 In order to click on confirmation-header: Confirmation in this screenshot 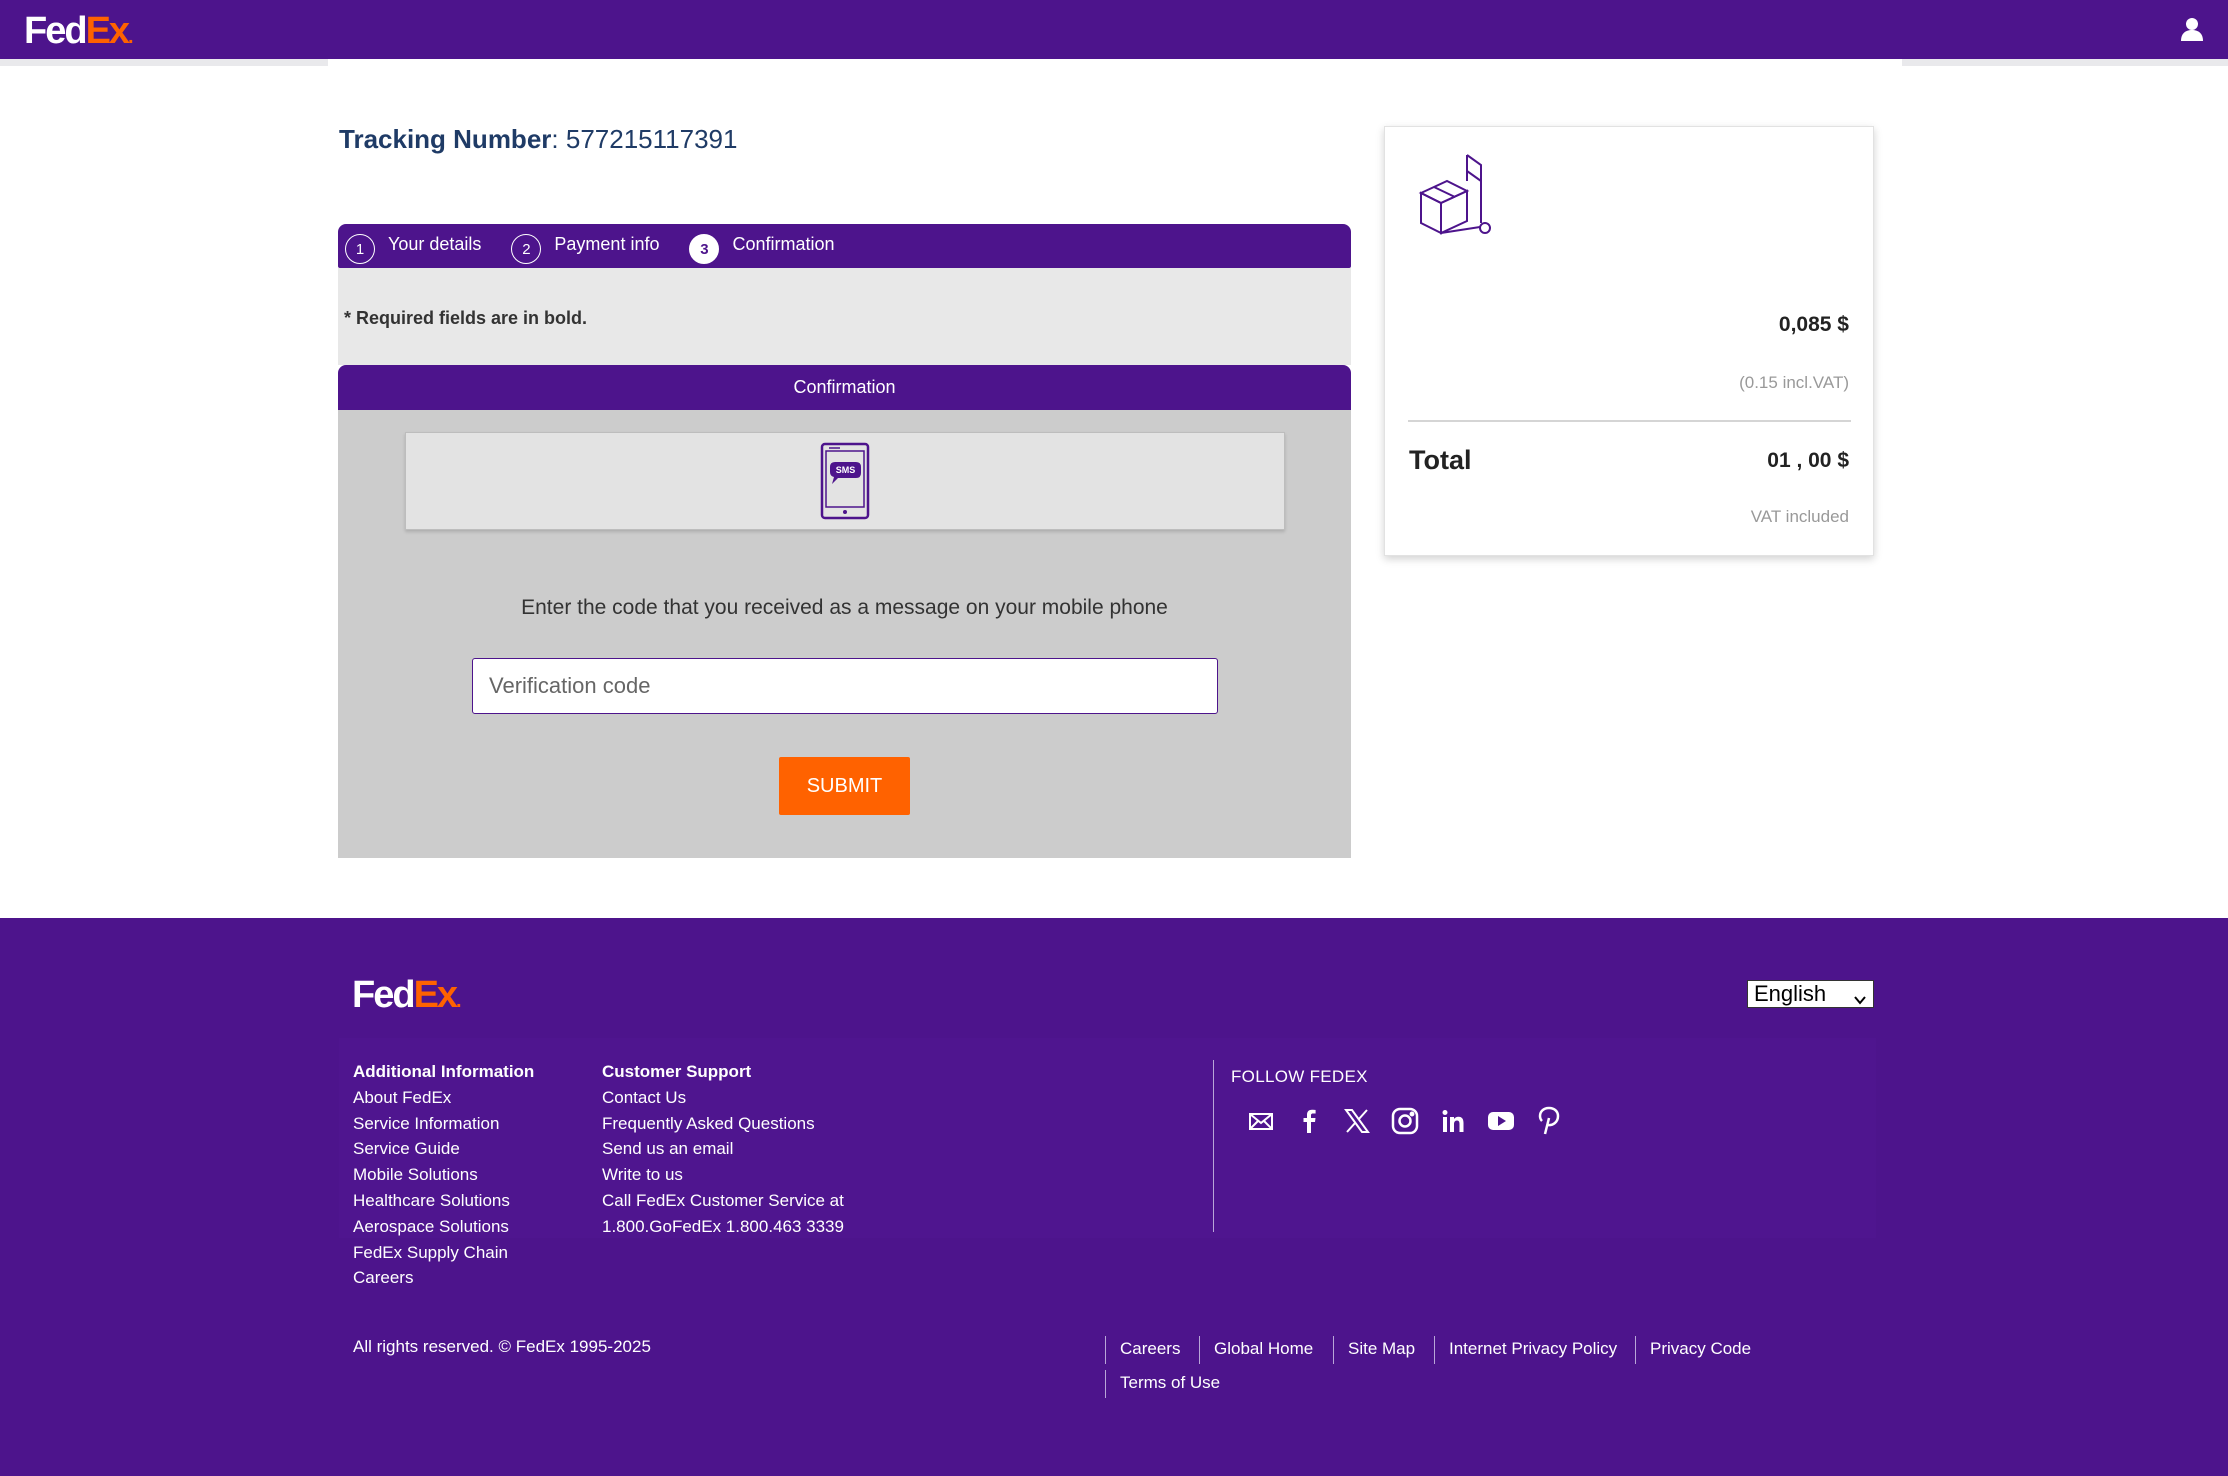, I will do `click(844, 387)`.